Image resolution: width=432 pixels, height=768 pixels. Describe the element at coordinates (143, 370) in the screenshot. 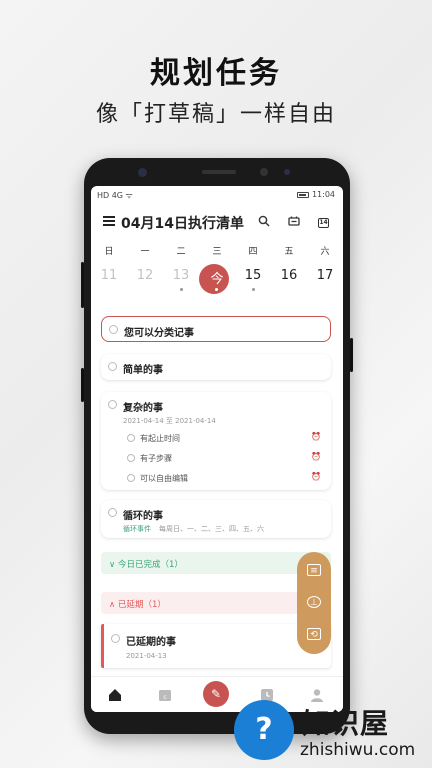

I see `task-title: 简单的事` at that location.